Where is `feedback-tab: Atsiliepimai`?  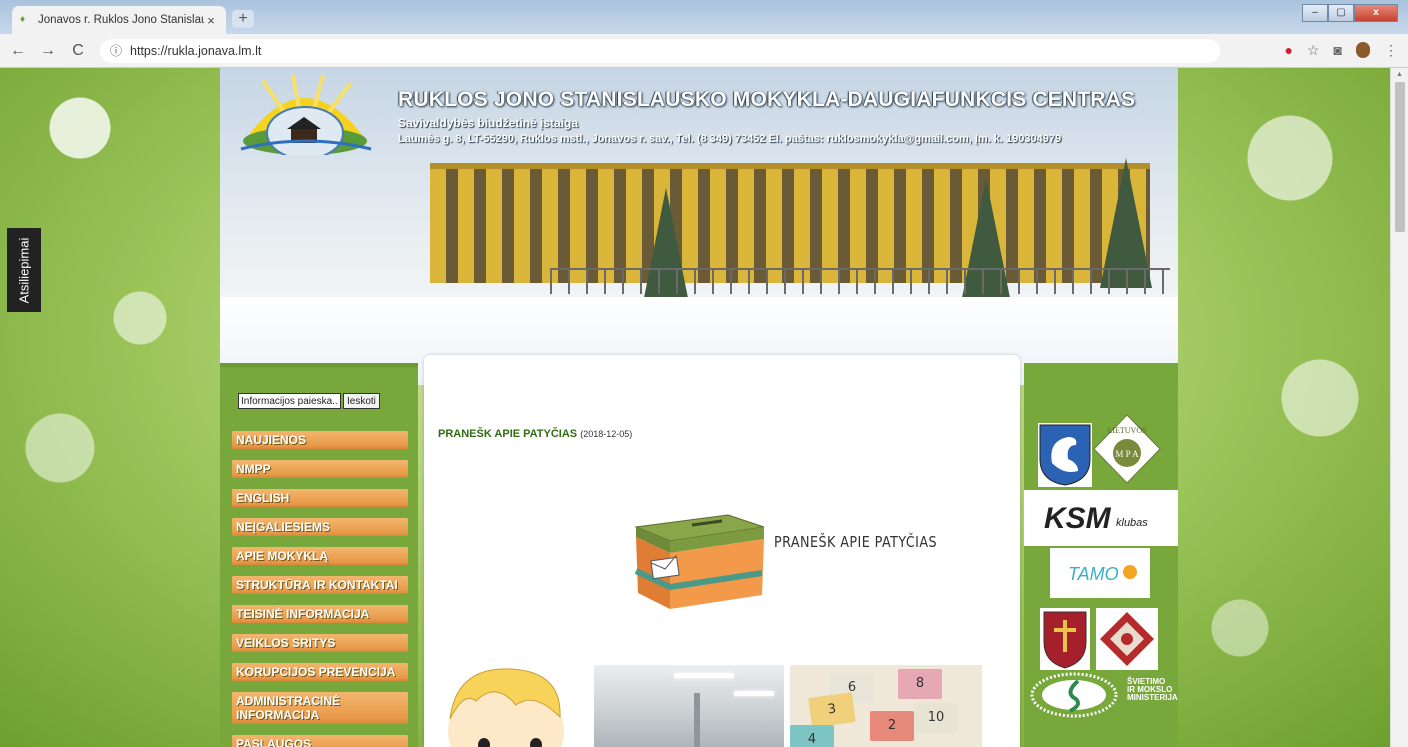 feedback-tab: Atsiliepimai is located at coordinates (24, 270).